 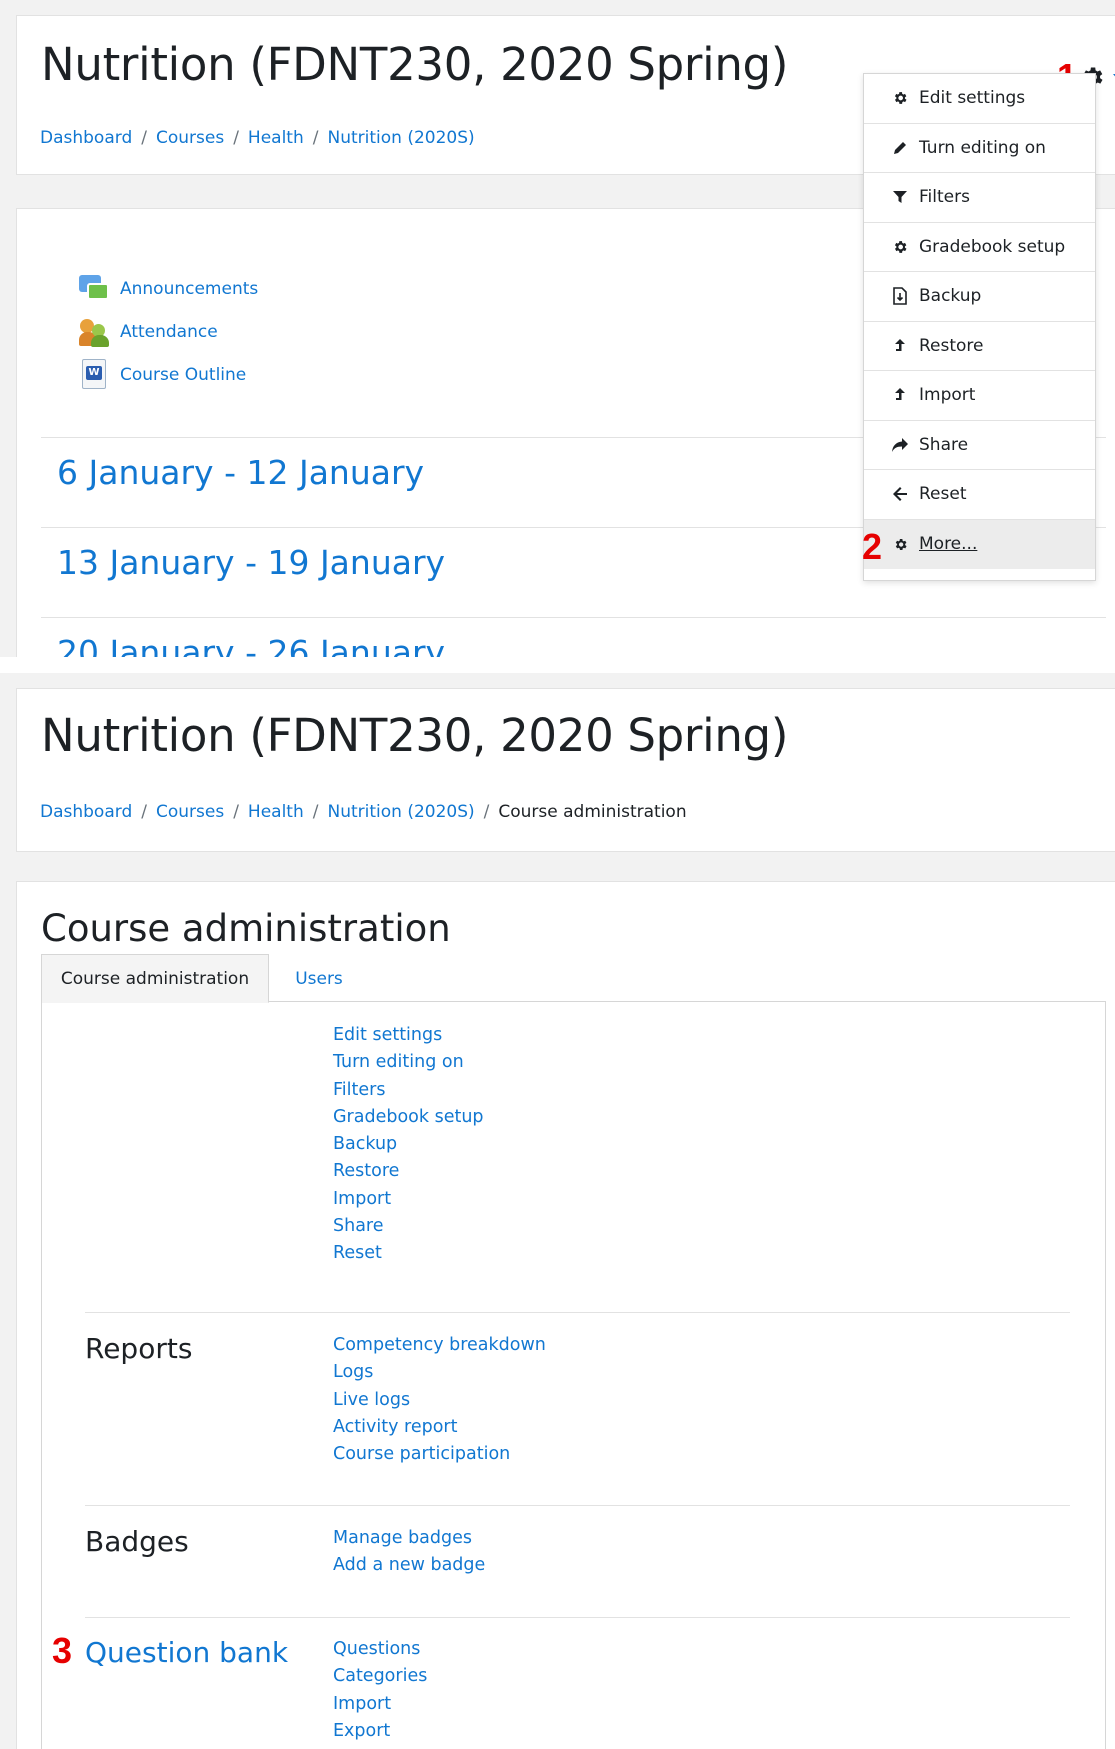 I want to click on admin-link-backup: Backup, so click(x=408, y=1144).